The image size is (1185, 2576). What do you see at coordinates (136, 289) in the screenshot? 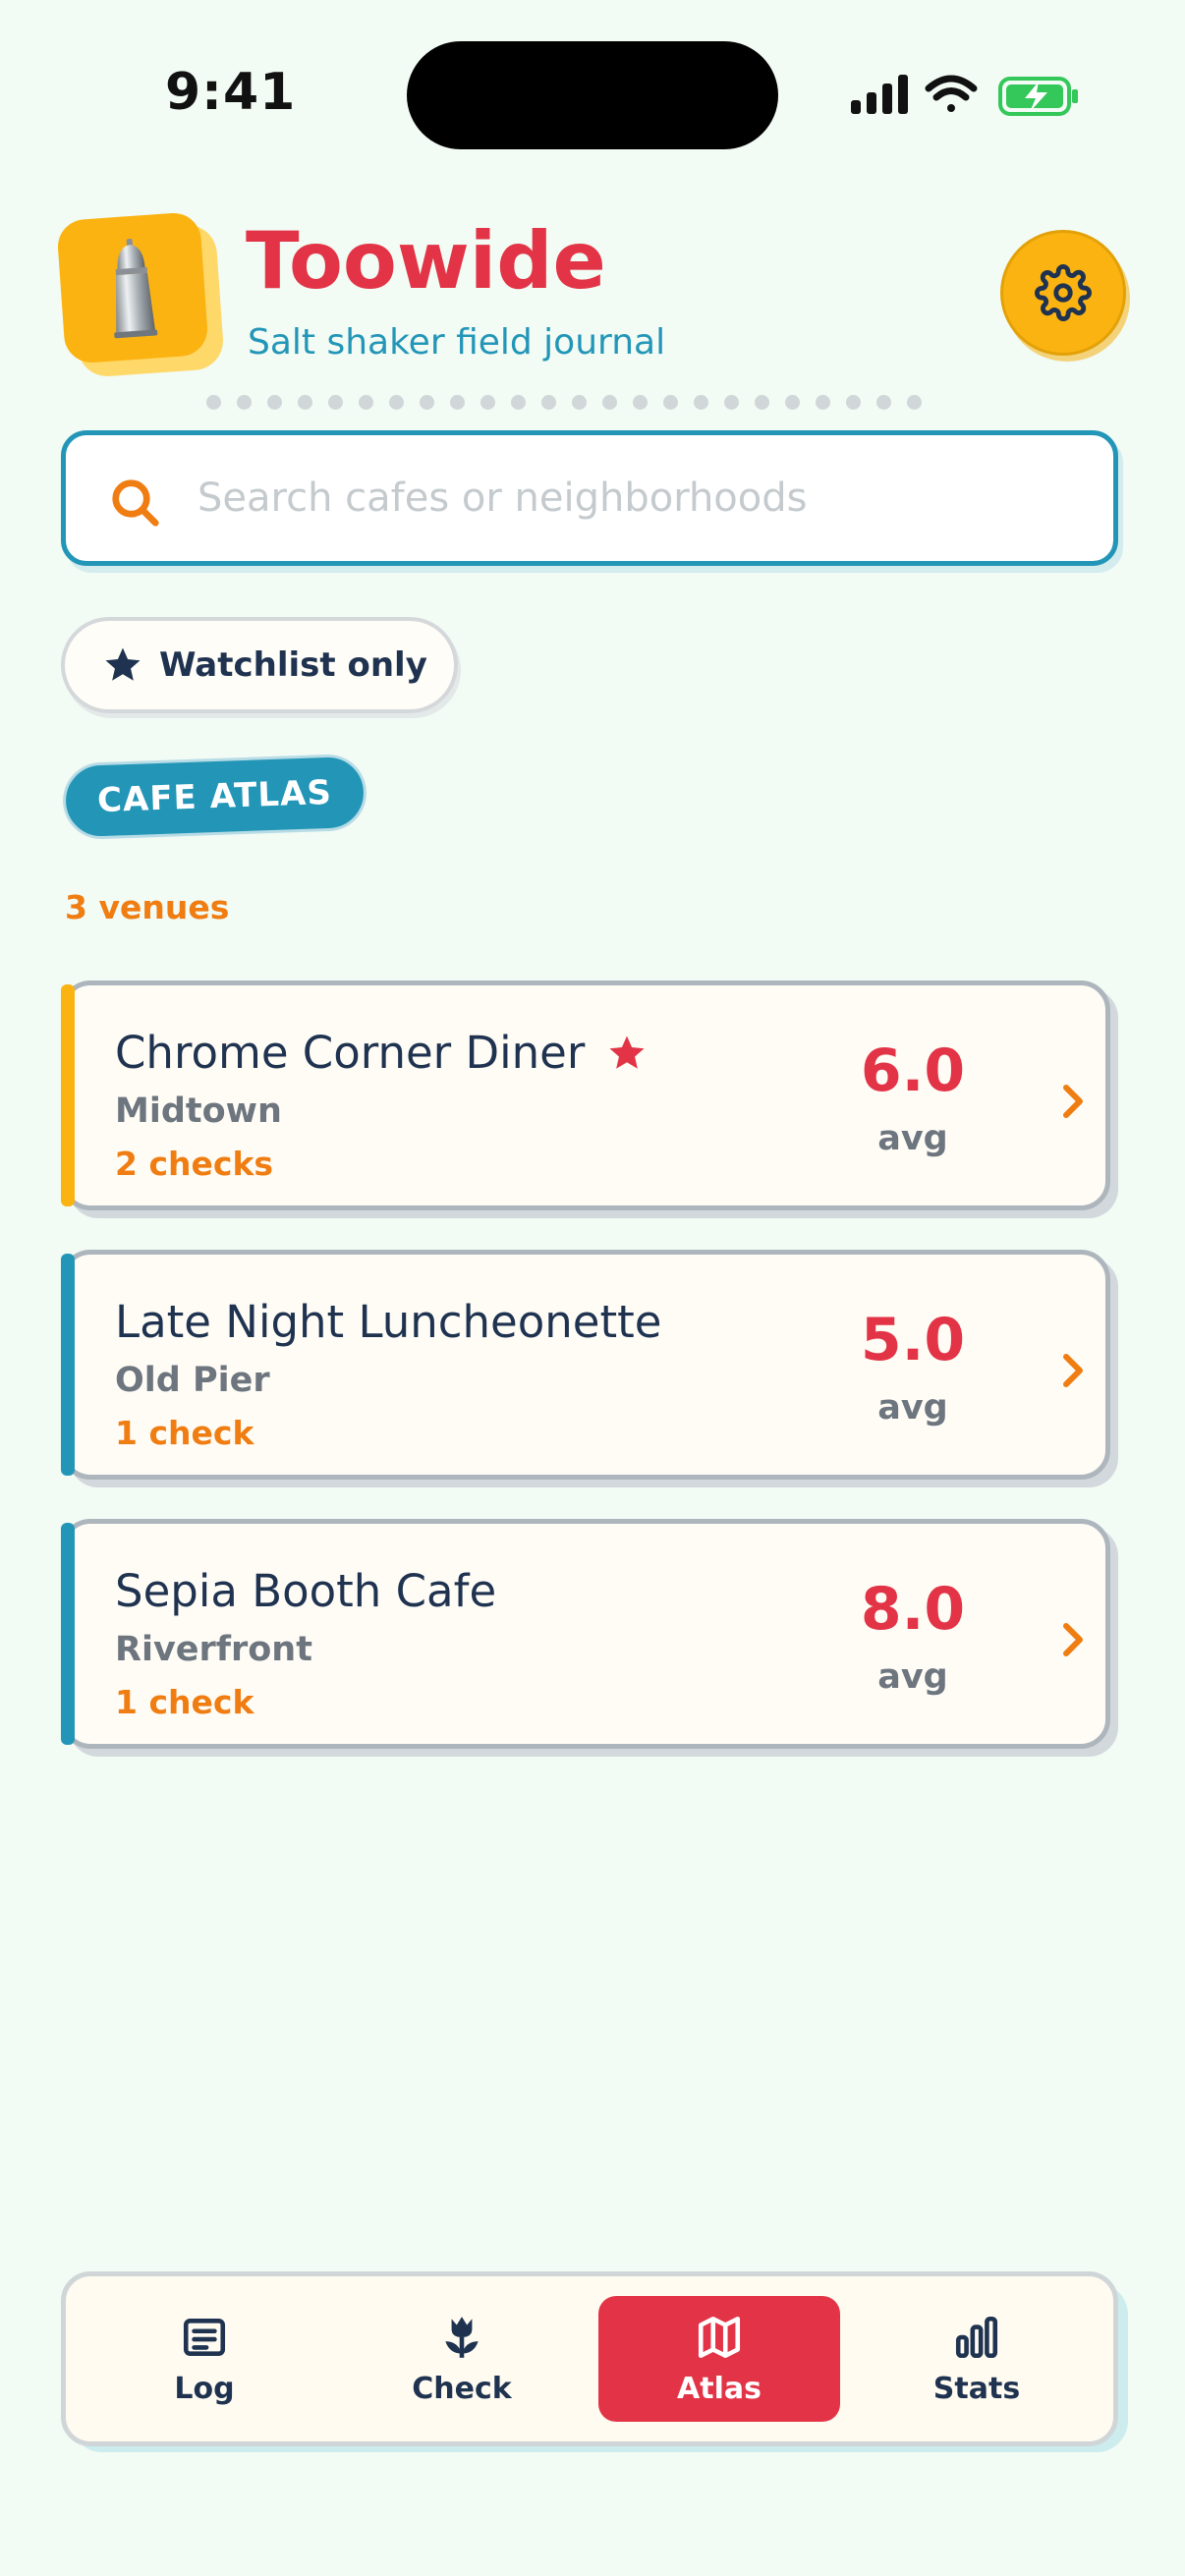
I see `salt-shaker-icon` at bounding box center [136, 289].